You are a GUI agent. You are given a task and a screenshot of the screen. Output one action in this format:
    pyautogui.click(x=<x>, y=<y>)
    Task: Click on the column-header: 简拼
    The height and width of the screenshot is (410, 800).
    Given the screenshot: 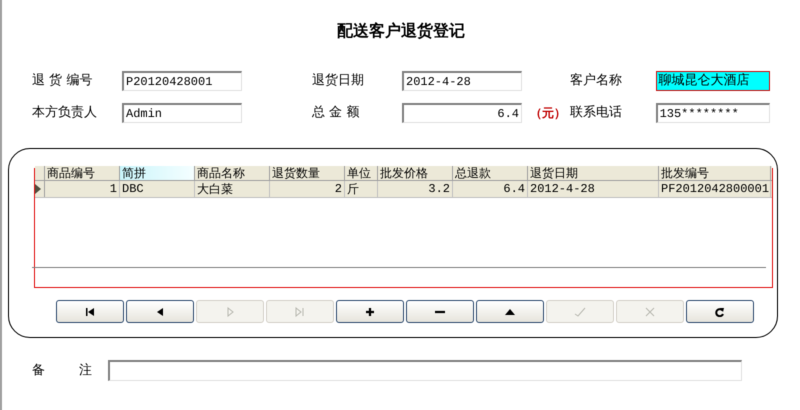 What is the action you would take?
    pyautogui.click(x=157, y=173)
    